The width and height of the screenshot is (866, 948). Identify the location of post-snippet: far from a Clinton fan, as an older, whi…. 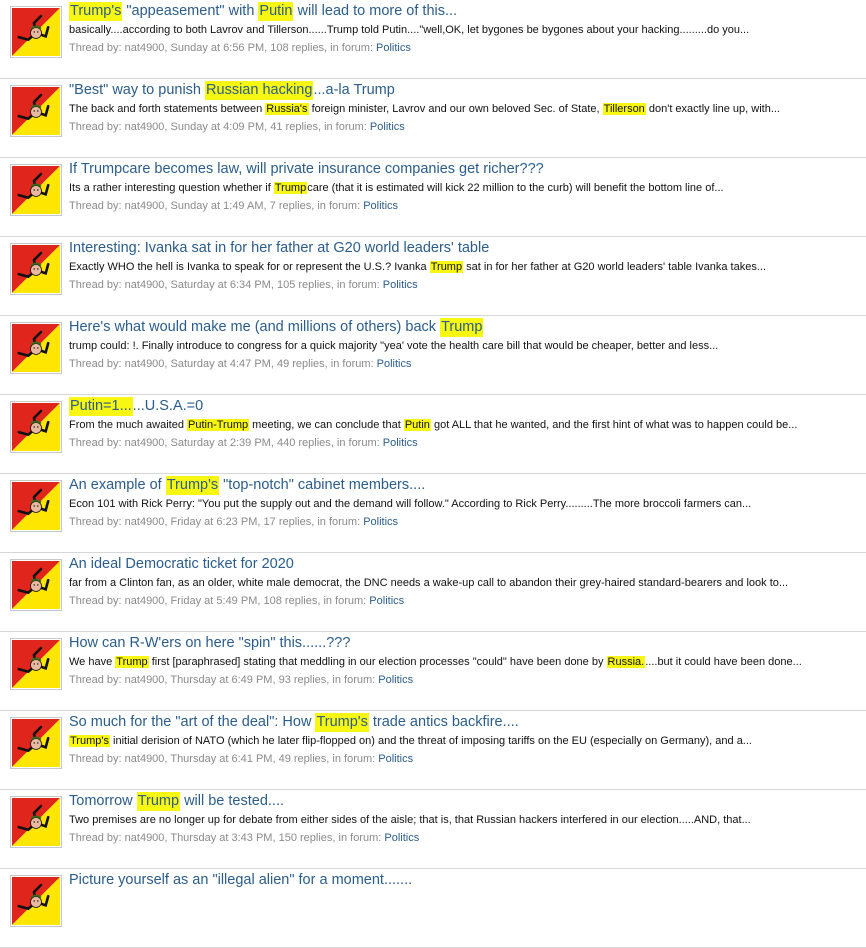
(428, 583).